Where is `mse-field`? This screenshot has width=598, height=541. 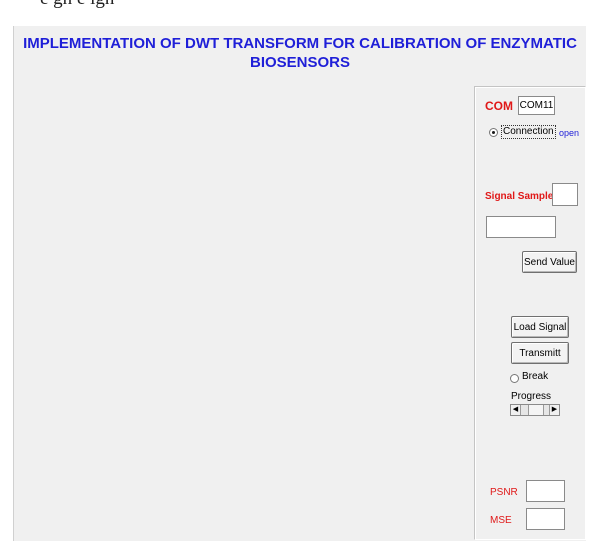
mse-field is located at coordinates (545, 519).